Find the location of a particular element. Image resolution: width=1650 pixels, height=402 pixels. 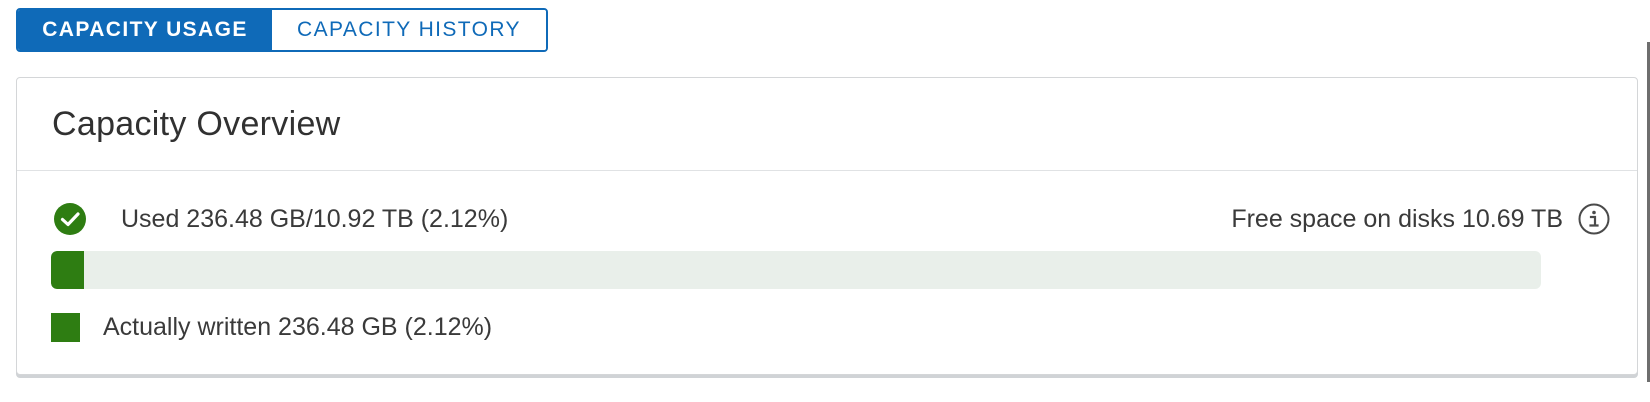

capacity-tabs: CAPACITY USAGE CAPACITY HISTORY is located at coordinates (282, 30).